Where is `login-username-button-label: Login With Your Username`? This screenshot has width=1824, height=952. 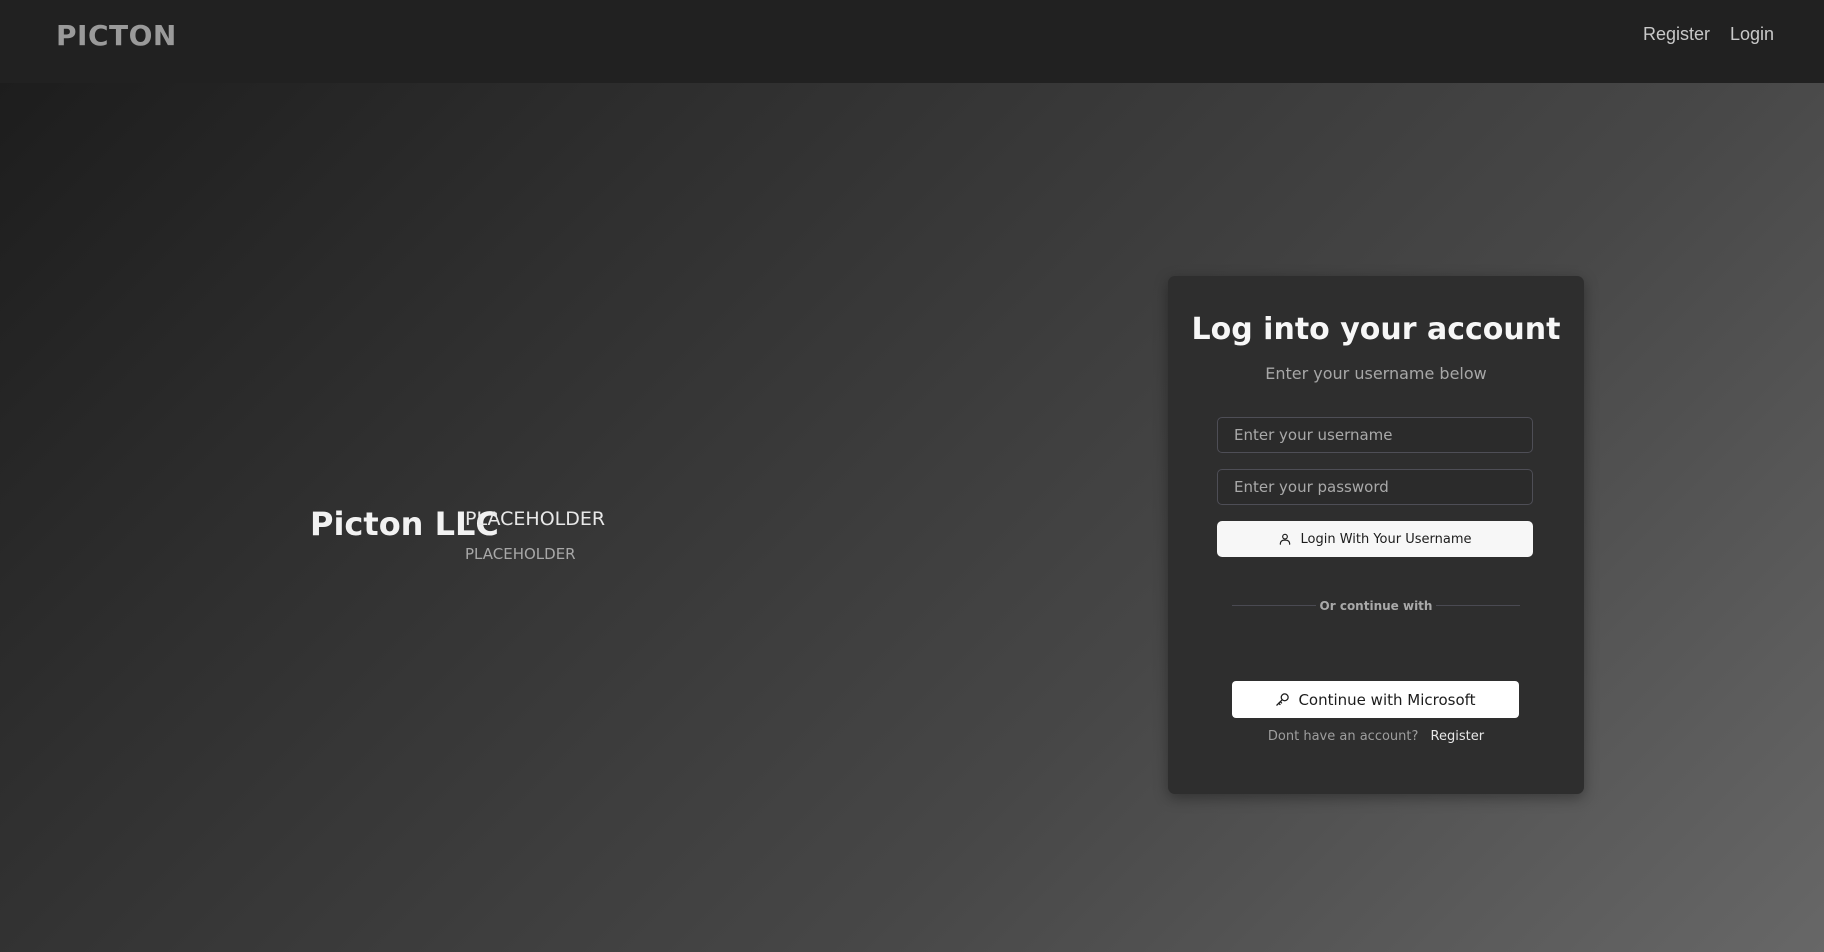 login-username-button-label: Login With Your Username is located at coordinates (1386, 539).